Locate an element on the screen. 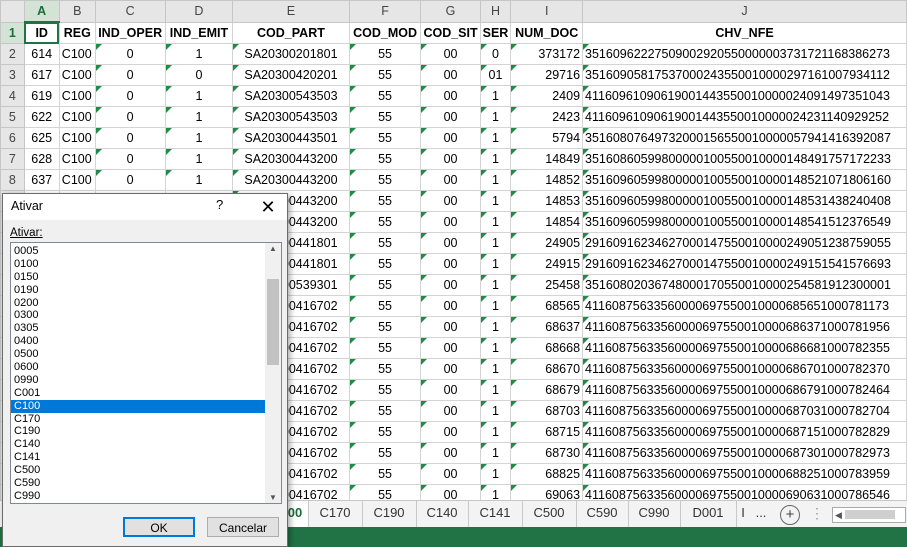 The image size is (907, 547). cell-i: 68825 is located at coordinates (547, 474).